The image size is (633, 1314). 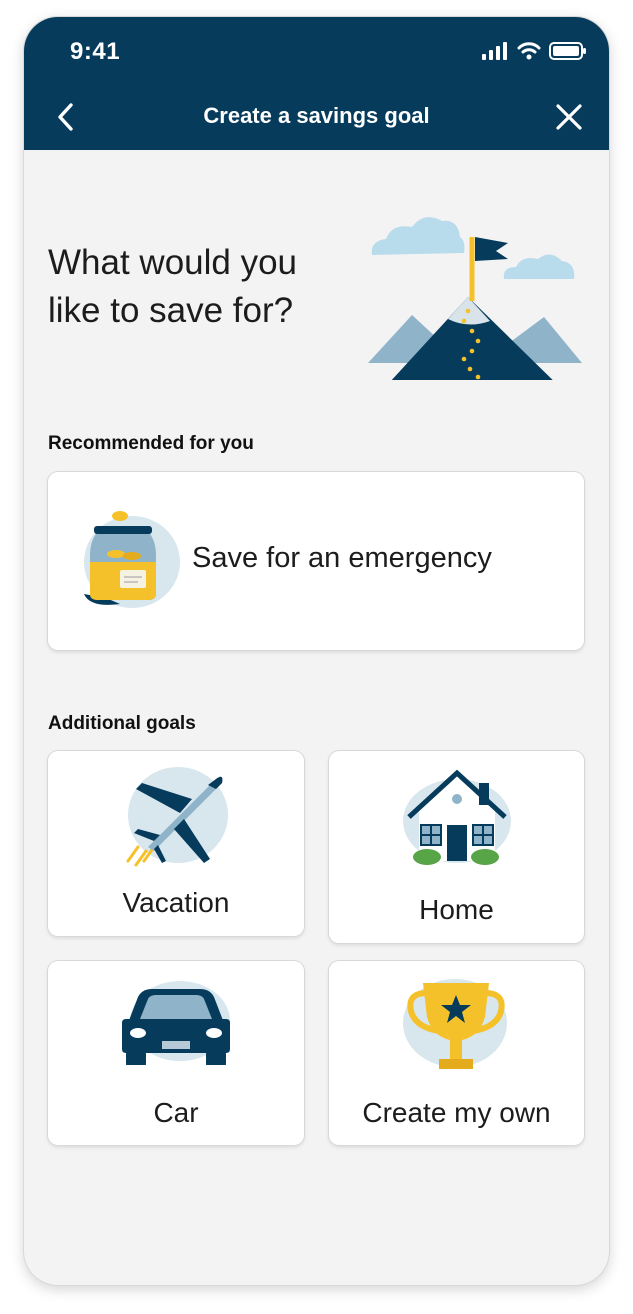 I want to click on car-icon, so click(x=176, y=1023).